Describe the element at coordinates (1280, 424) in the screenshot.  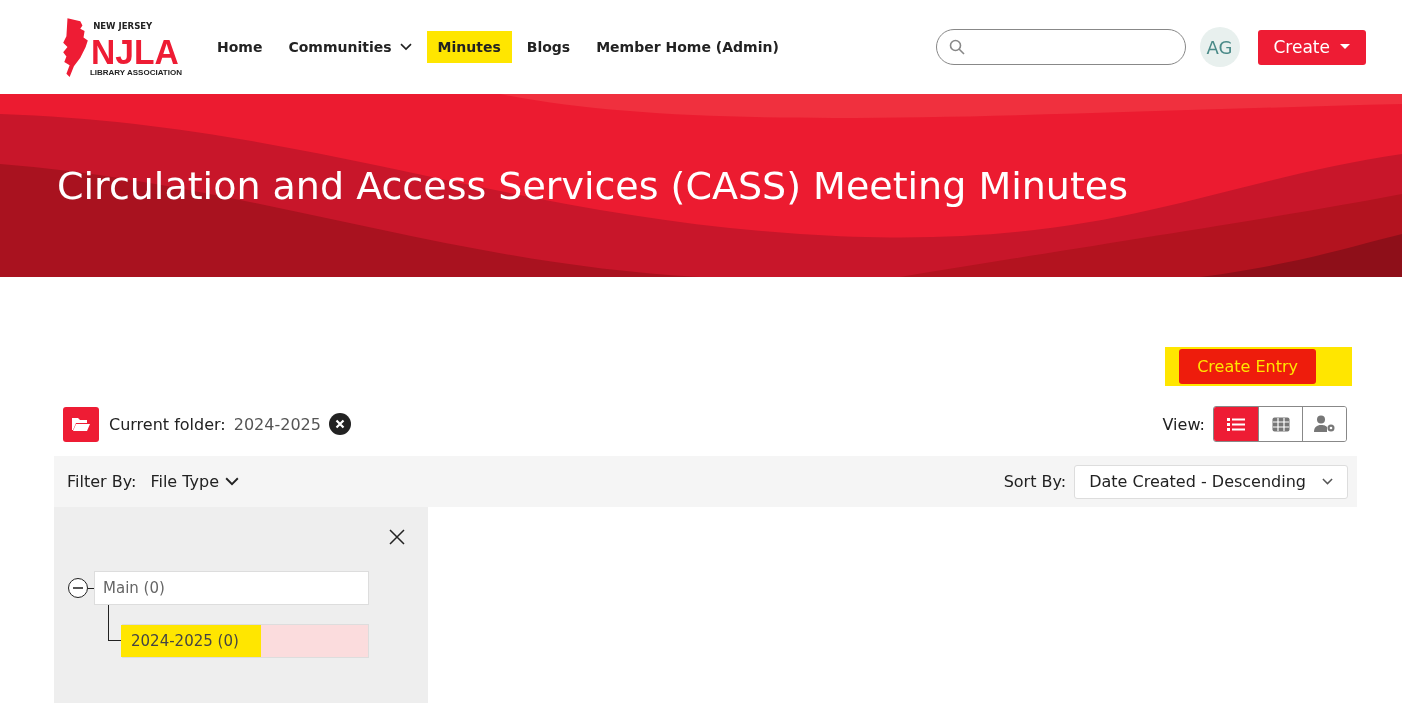
I see `grid-icon` at that location.